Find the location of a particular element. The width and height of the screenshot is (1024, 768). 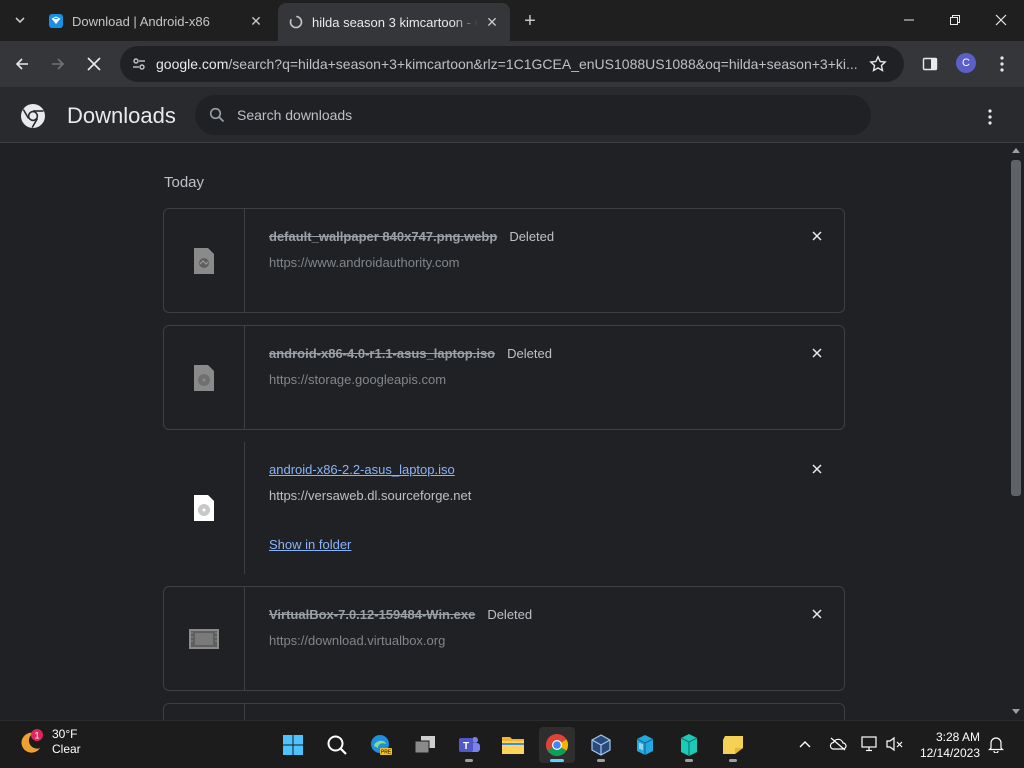

taskbar-chrome is located at coordinates (557, 745).